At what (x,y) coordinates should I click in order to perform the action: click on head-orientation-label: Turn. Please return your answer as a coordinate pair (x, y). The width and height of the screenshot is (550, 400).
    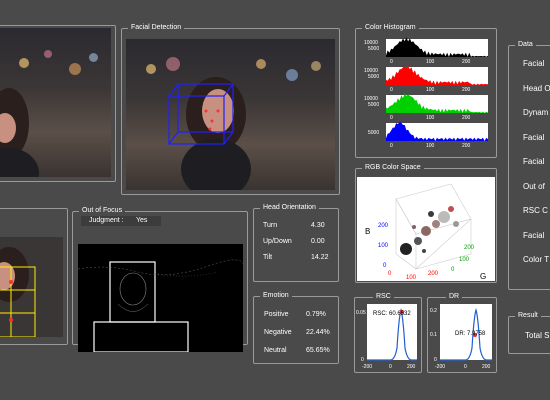
    Looking at the image, I should click on (270, 225).